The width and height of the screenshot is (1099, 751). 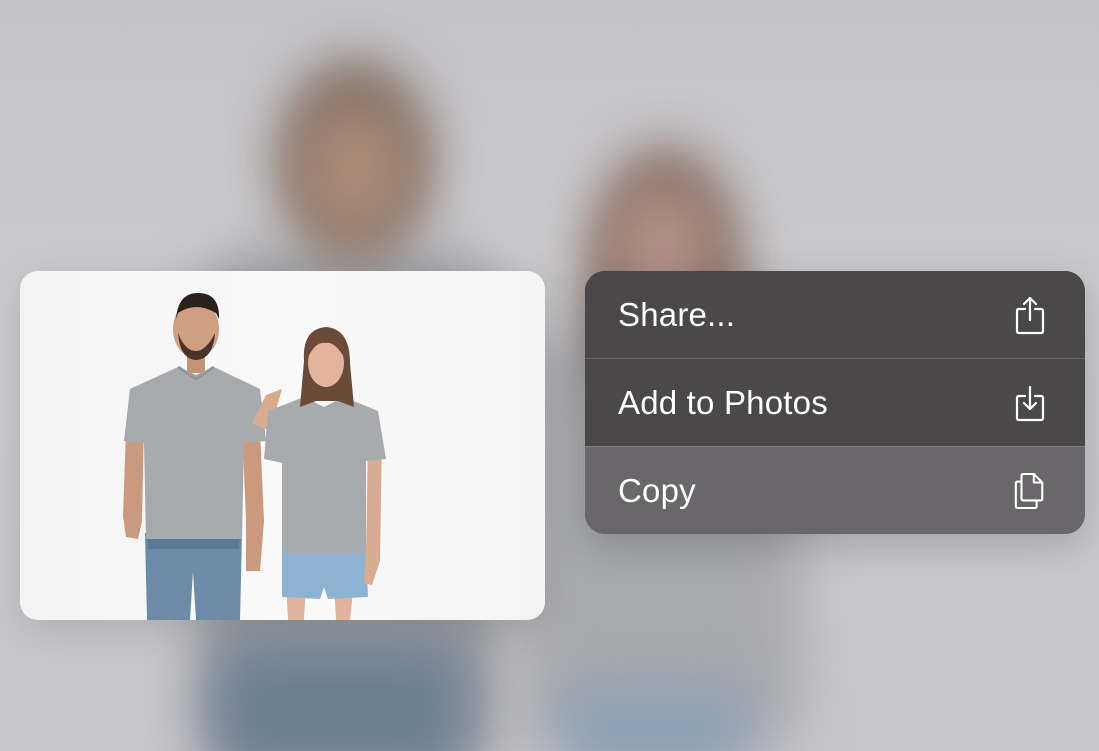 What do you see at coordinates (340, 695) in the screenshot?
I see `blurred-man-jeans` at bounding box center [340, 695].